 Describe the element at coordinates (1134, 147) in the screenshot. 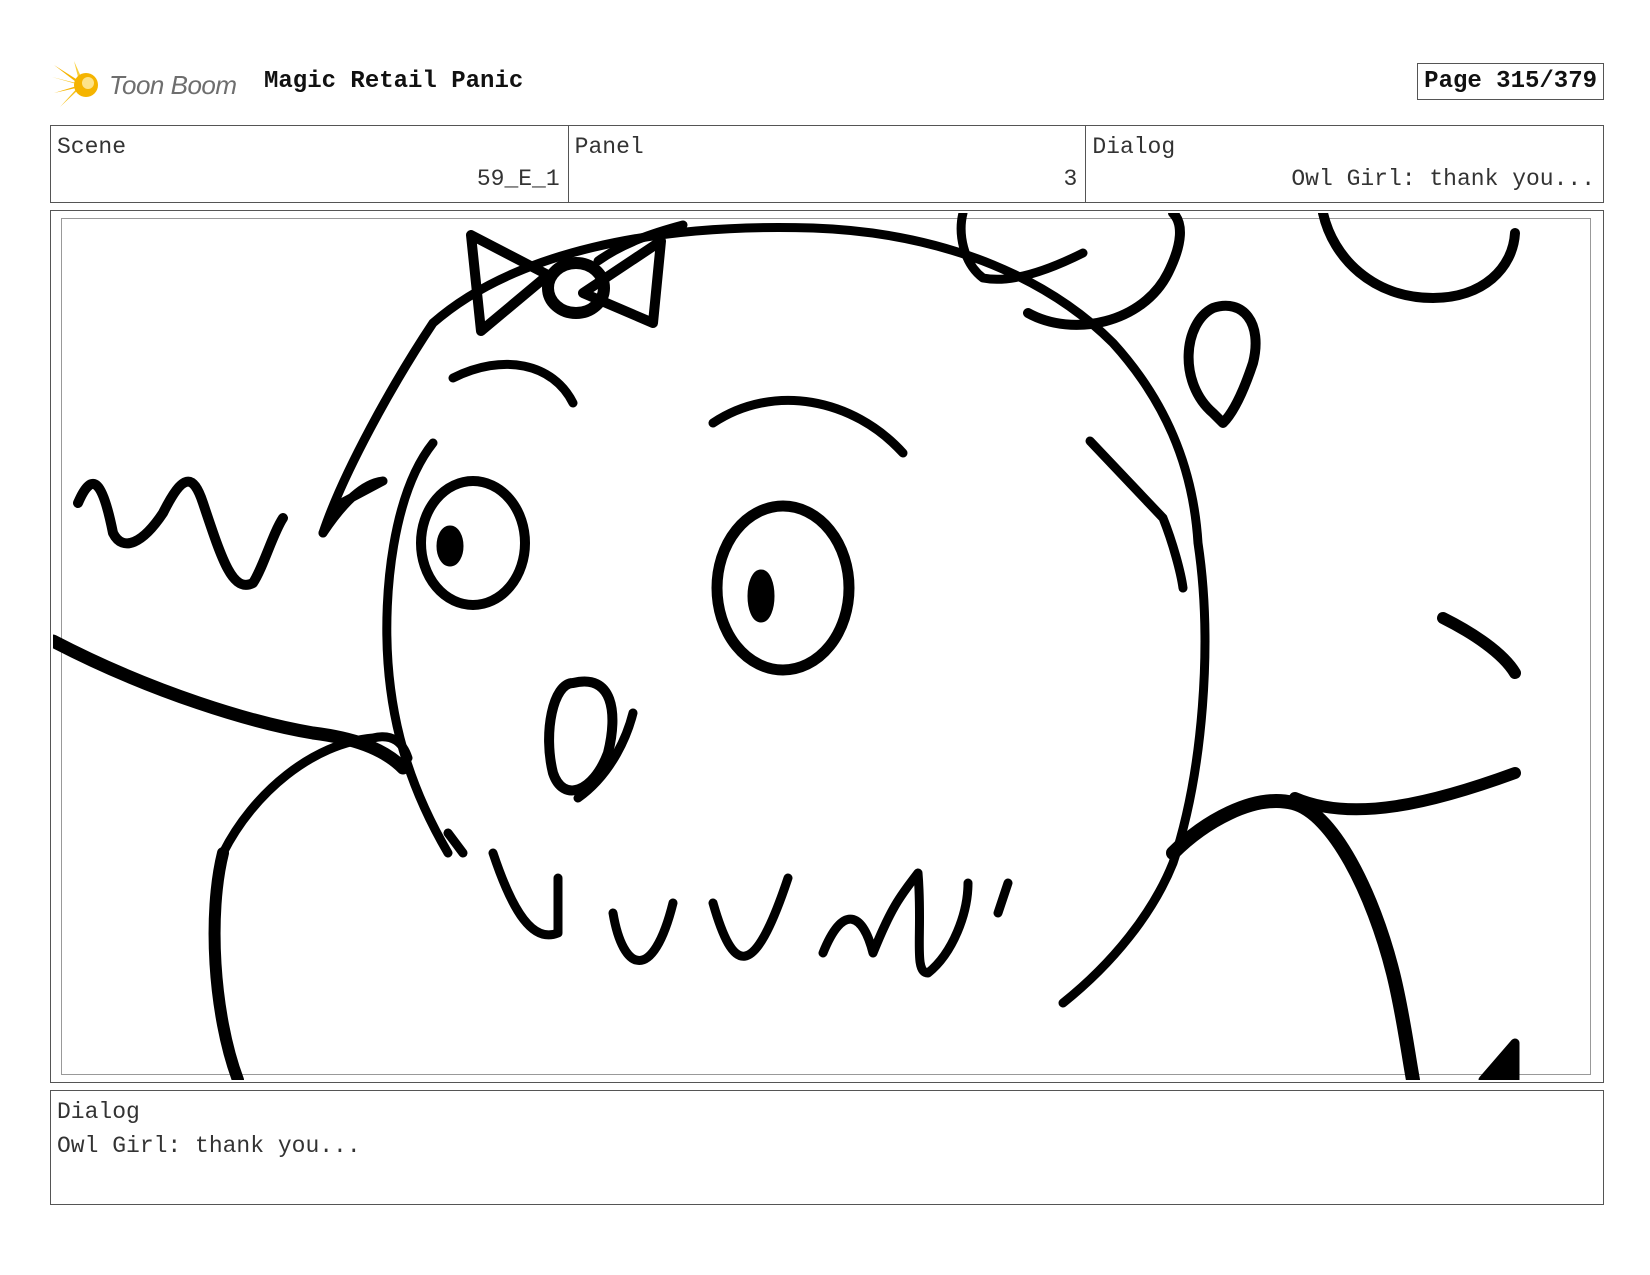

I see `dialog-header-label: Dialog` at that location.